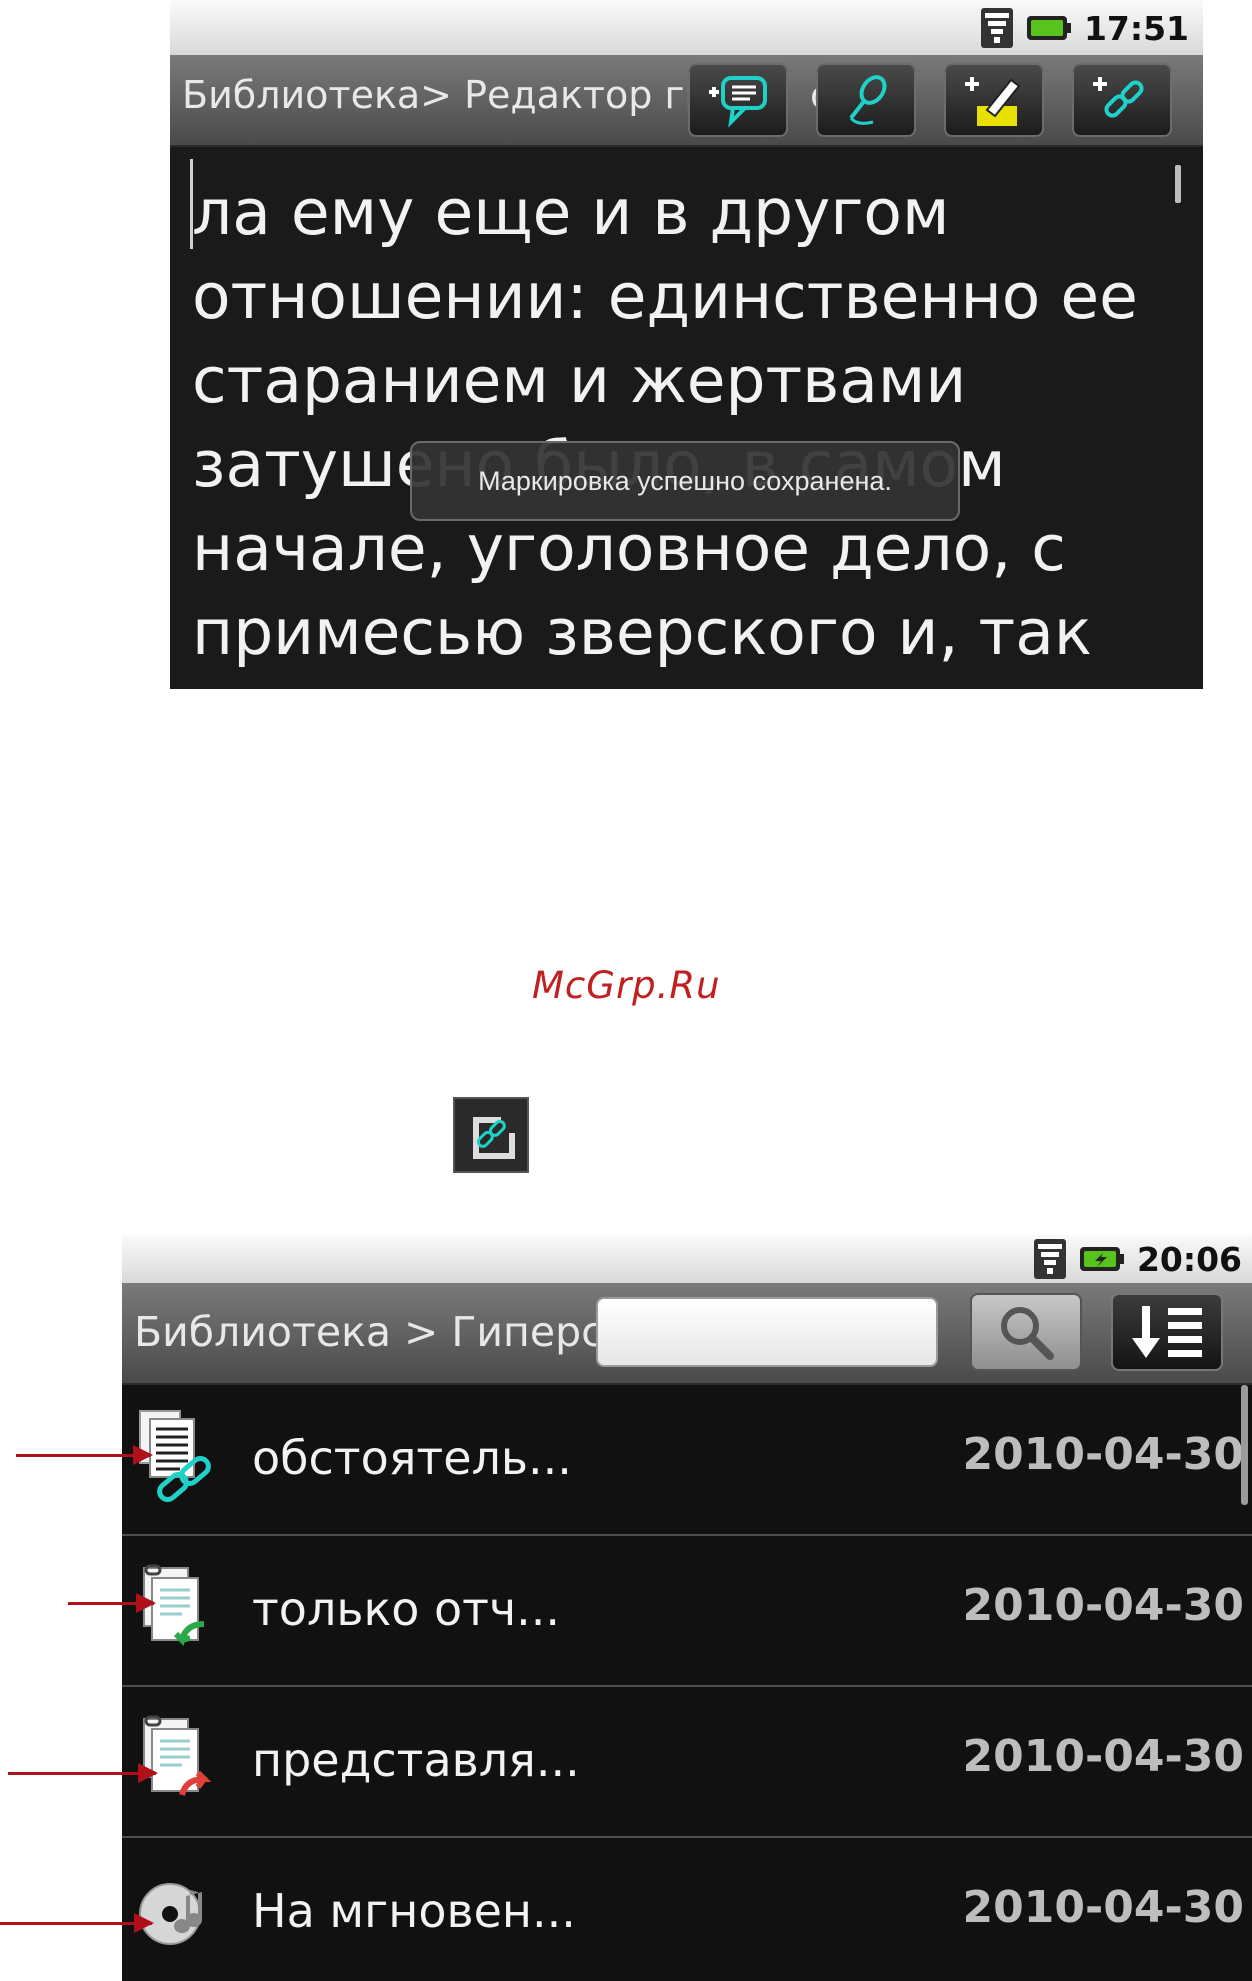 The width and height of the screenshot is (1252, 1981). I want to click on battery-charging-icon, so click(1101, 1259).